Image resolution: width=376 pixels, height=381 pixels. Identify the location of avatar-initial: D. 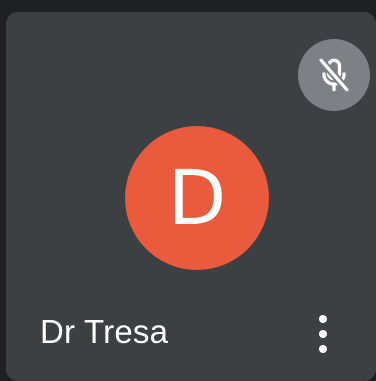
(197, 197).